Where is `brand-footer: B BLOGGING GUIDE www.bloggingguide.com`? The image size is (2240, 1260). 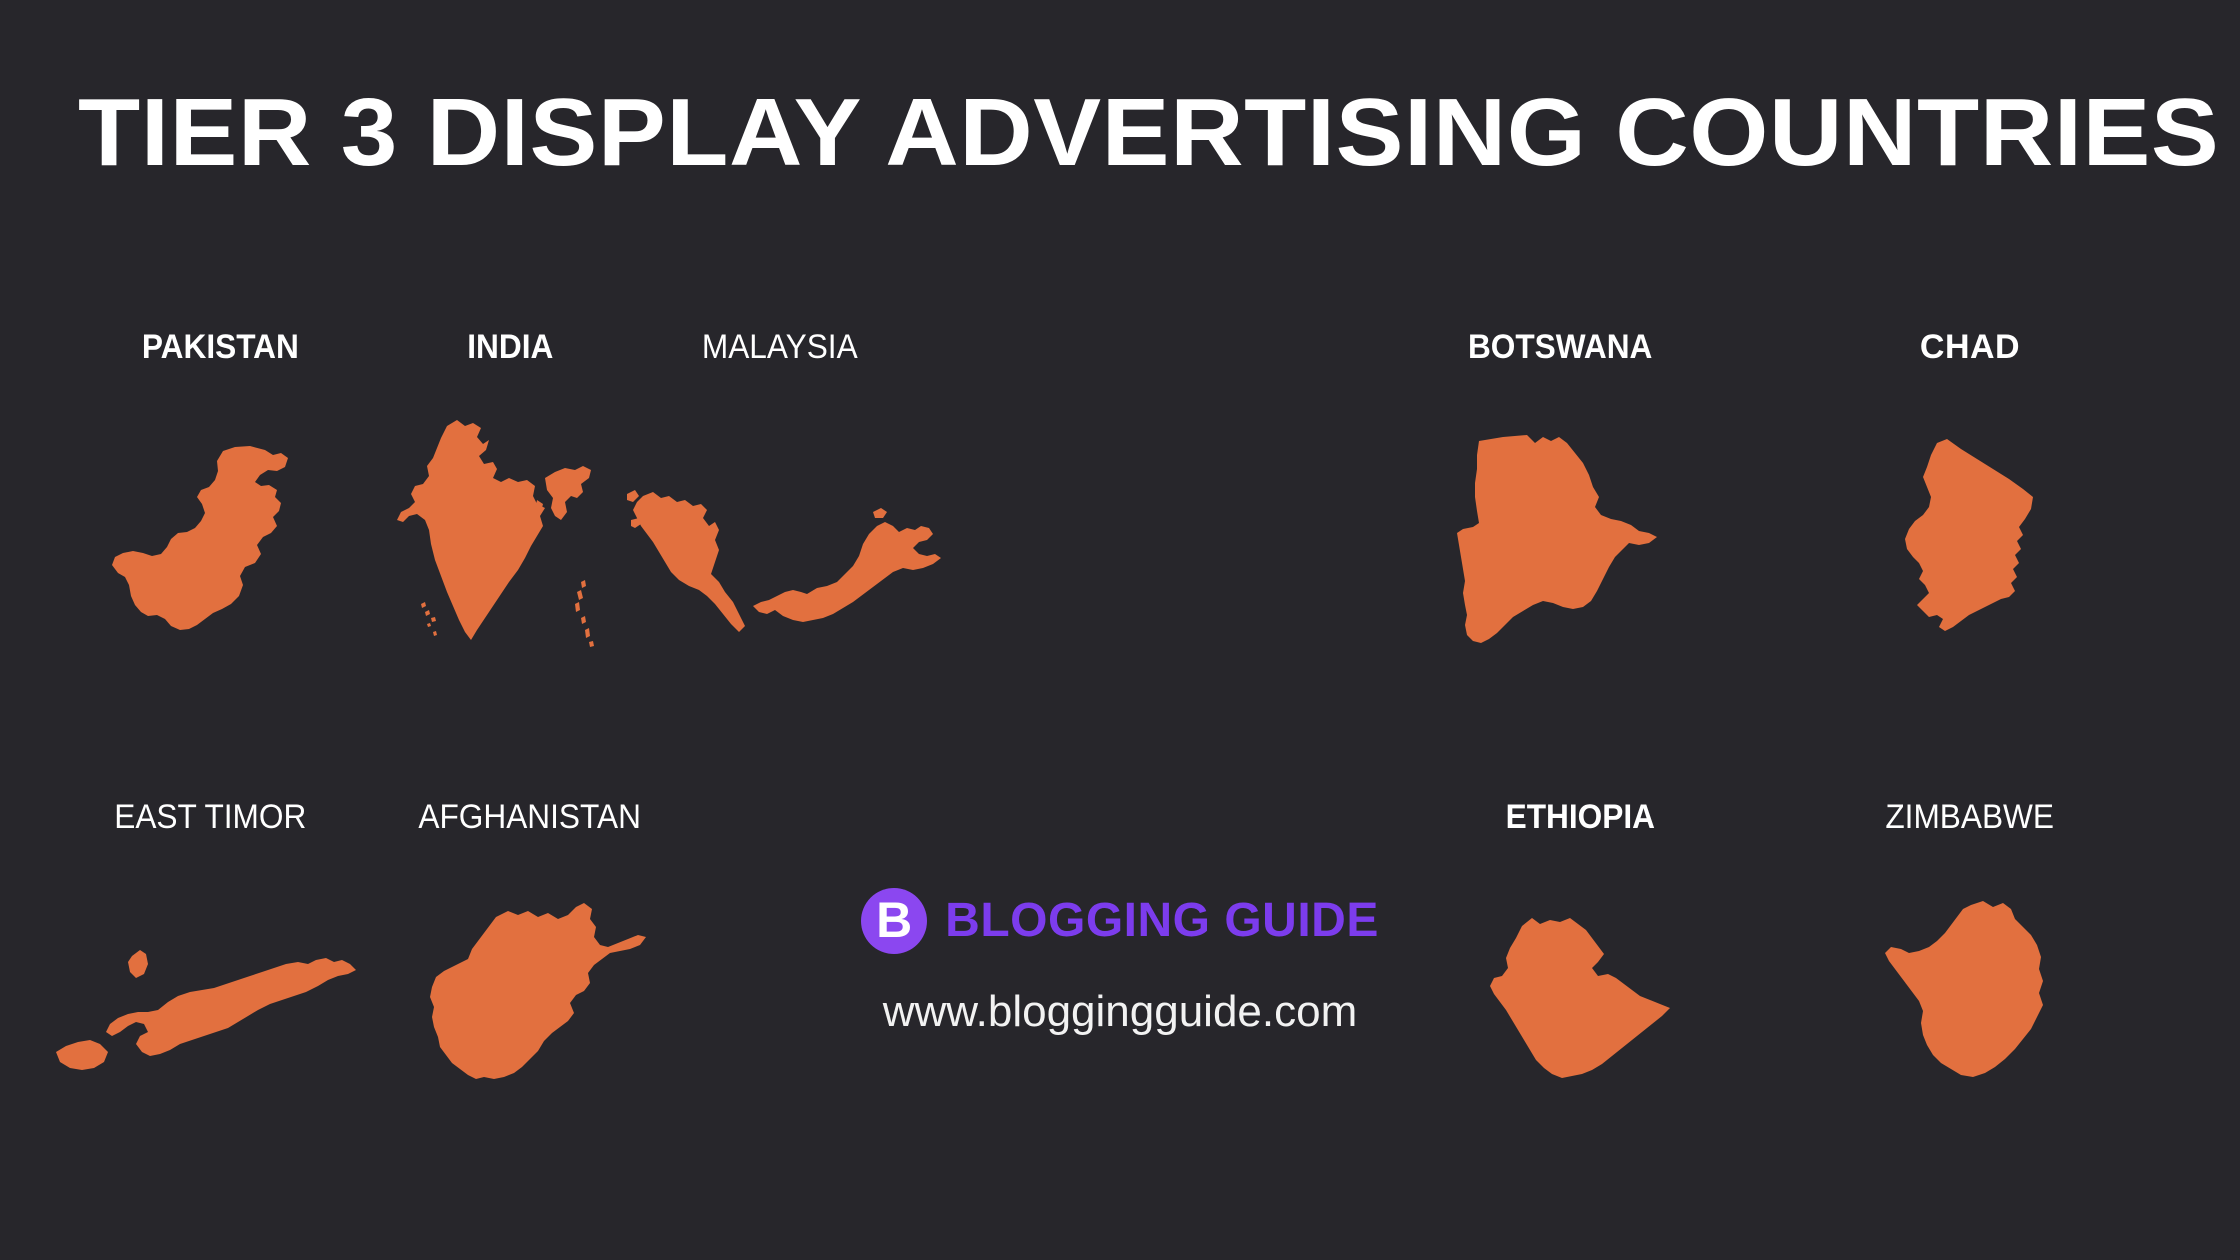 brand-footer: B BLOGGING GUIDE www.bloggingguide.com is located at coordinates (1120, 961).